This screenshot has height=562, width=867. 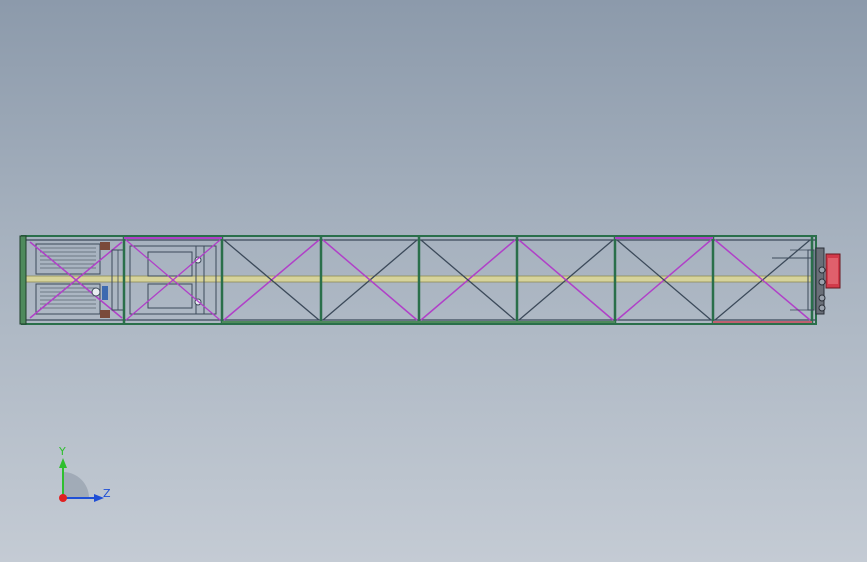 What do you see at coordinates (23, 280) in the screenshot?
I see `left-end-plate` at bounding box center [23, 280].